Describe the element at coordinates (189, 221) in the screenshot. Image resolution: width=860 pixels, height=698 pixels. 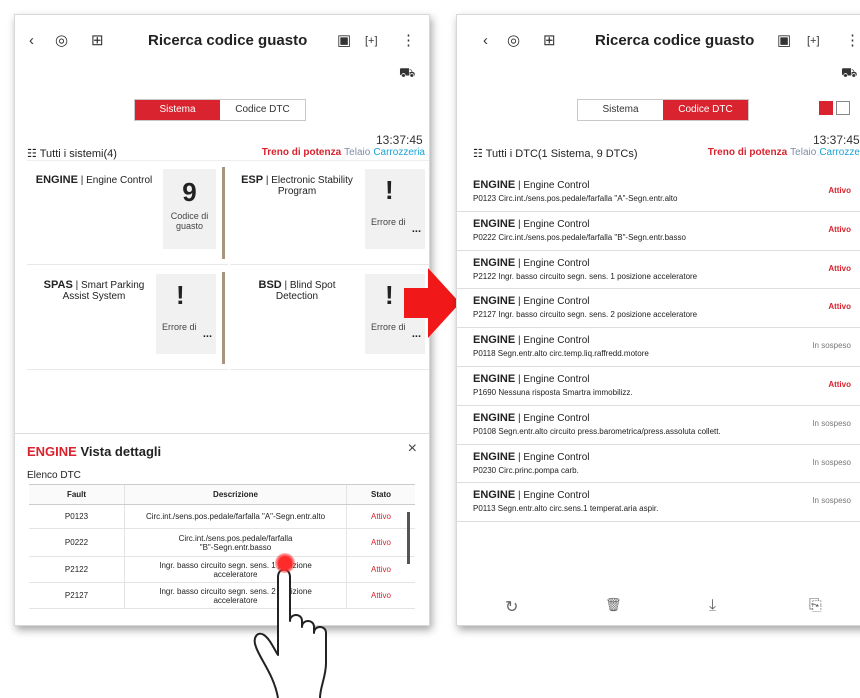
I see `fault-count-label: Codice di guasto` at that location.